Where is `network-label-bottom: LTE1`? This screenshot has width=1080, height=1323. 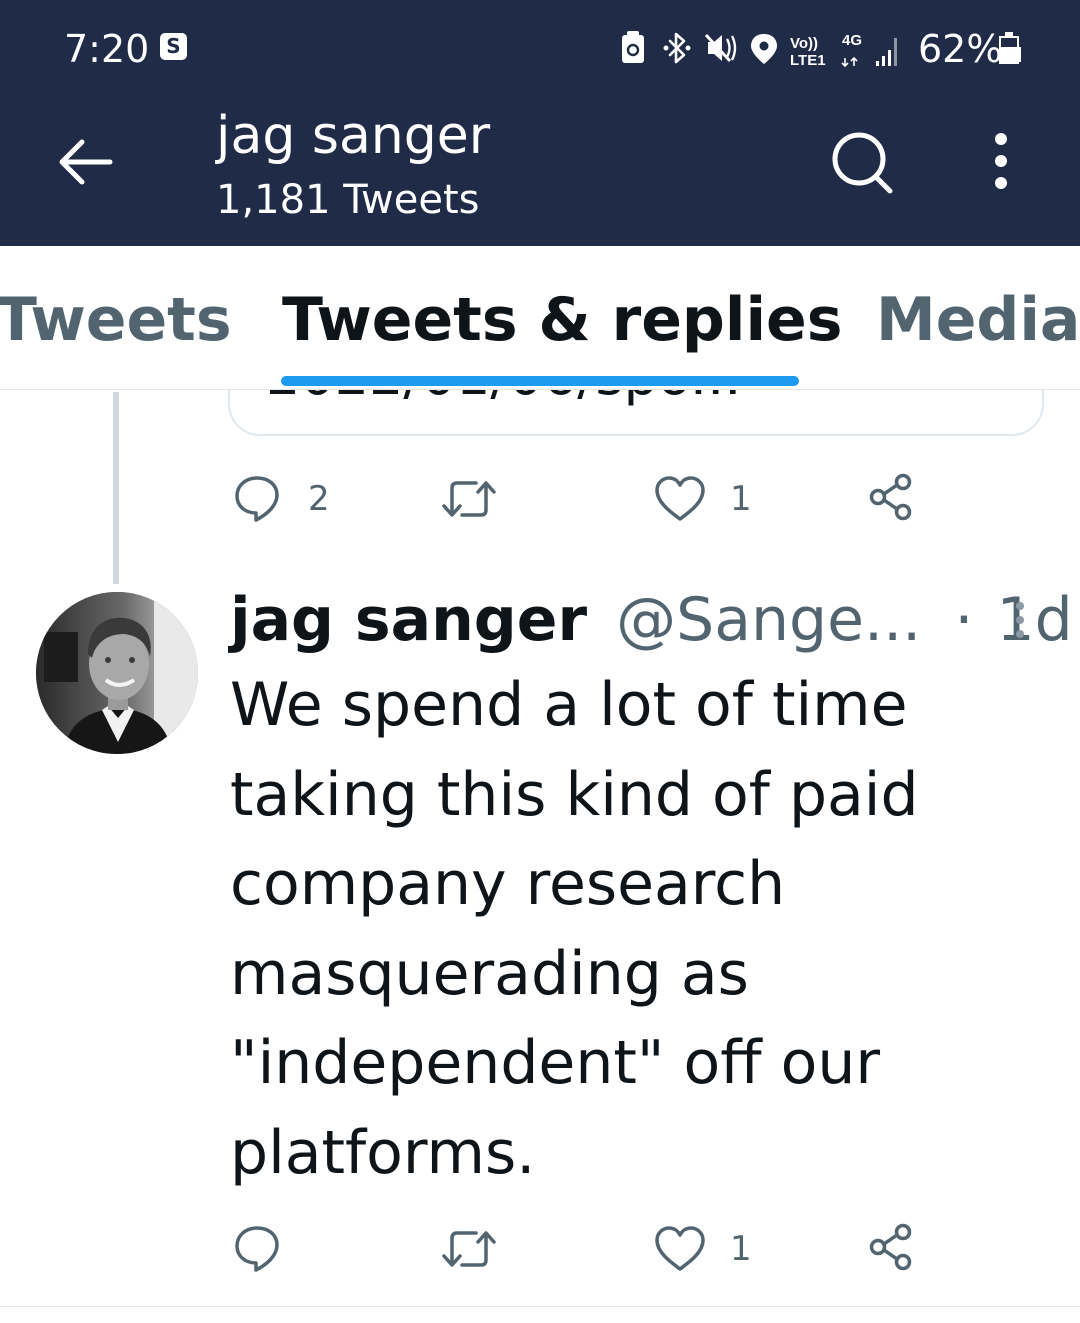
network-label-bottom: LTE1 is located at coordinates (808, 60).